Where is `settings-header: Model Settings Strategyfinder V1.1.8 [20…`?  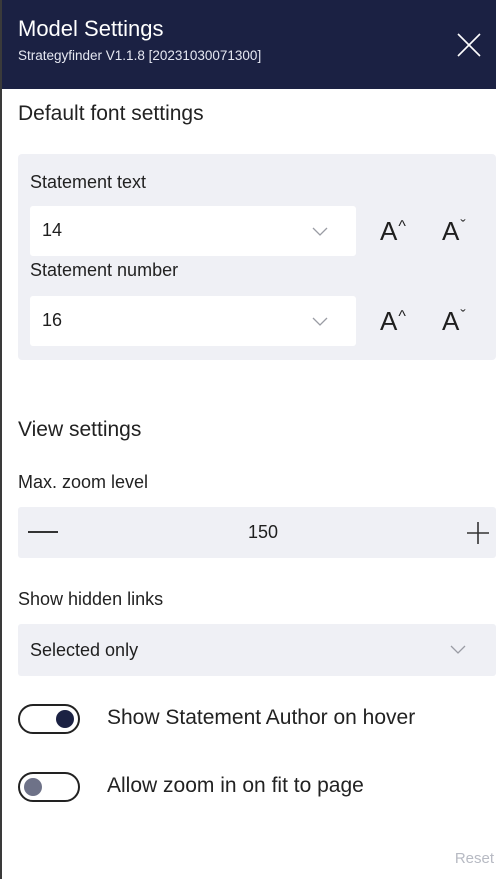
settings-header: Model Settings Strategyfinder V1.1.8 [20… is located at coordinates (249, 44).